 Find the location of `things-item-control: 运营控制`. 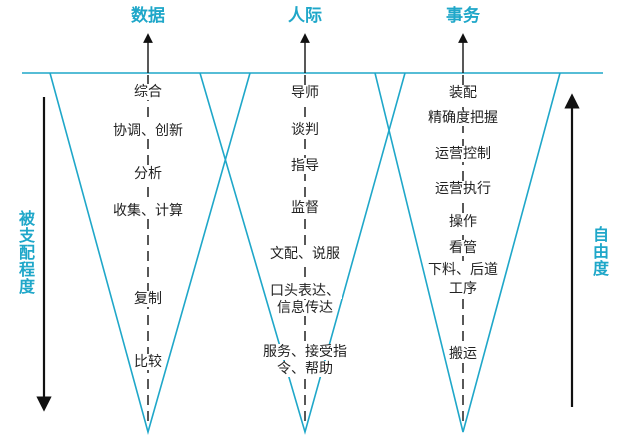

things-item-control: 运营控制 is located at coordinates (463, 154).